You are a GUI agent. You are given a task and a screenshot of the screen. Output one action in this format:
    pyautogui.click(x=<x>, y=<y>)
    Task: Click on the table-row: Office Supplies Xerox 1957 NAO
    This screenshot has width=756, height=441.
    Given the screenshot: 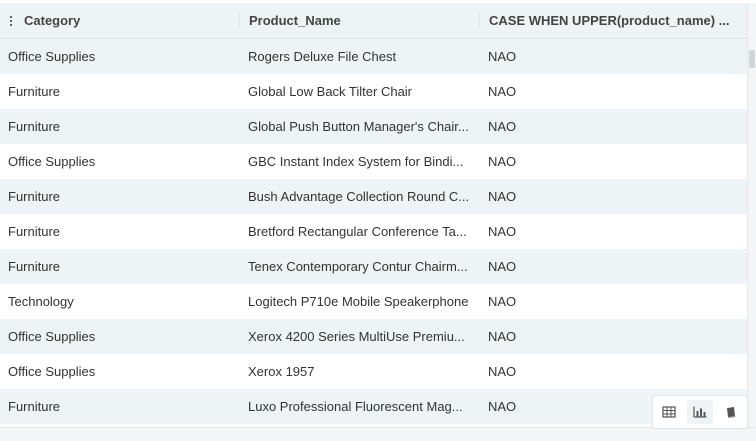 What is the action you would take?
    pyautogui.click(x=374, y=371)
    